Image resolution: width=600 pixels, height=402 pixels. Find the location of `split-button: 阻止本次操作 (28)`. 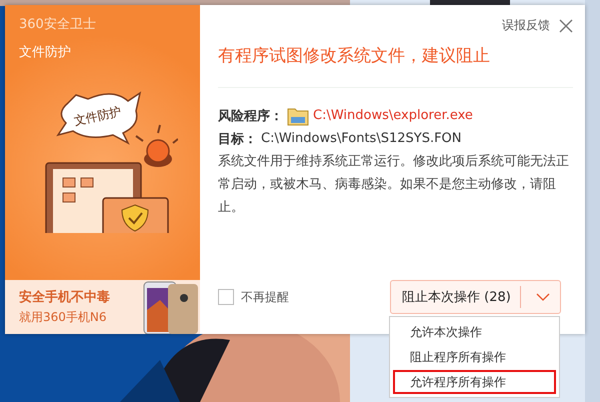

split-button: 阻止本次操作 (28) is located at coordinates (475, 297).